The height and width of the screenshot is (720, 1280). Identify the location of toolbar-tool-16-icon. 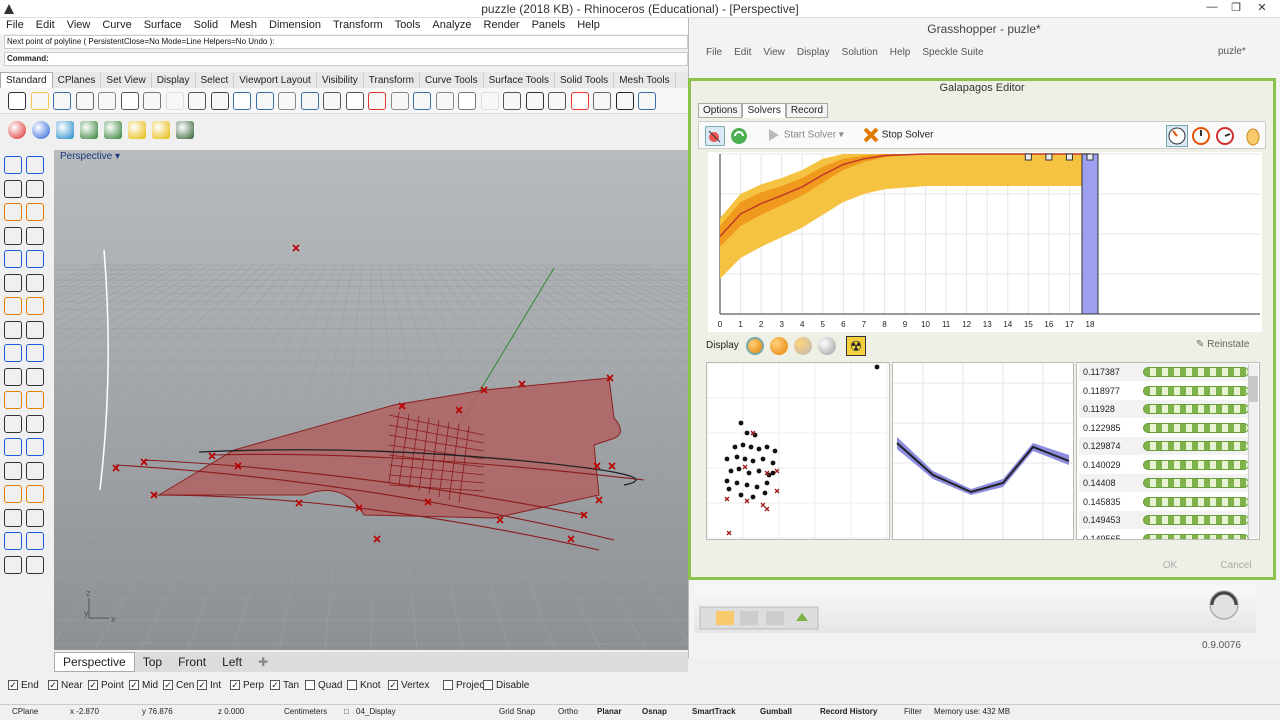
(354, 101).